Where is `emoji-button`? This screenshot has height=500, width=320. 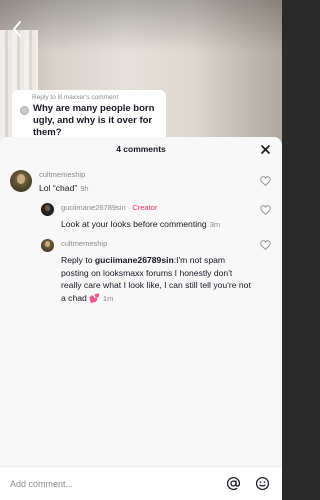 emoji-button is located at coordinates (262, 483).